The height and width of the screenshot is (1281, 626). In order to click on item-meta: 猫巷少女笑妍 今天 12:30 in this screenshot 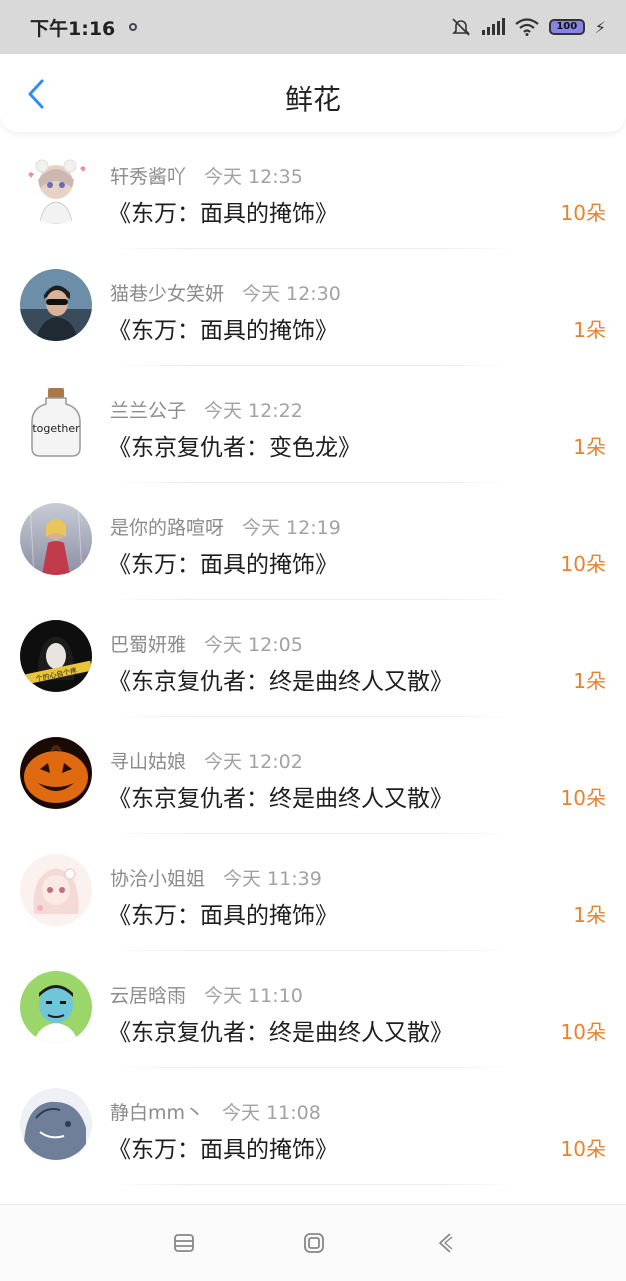, I will do `click(225, 292)`.